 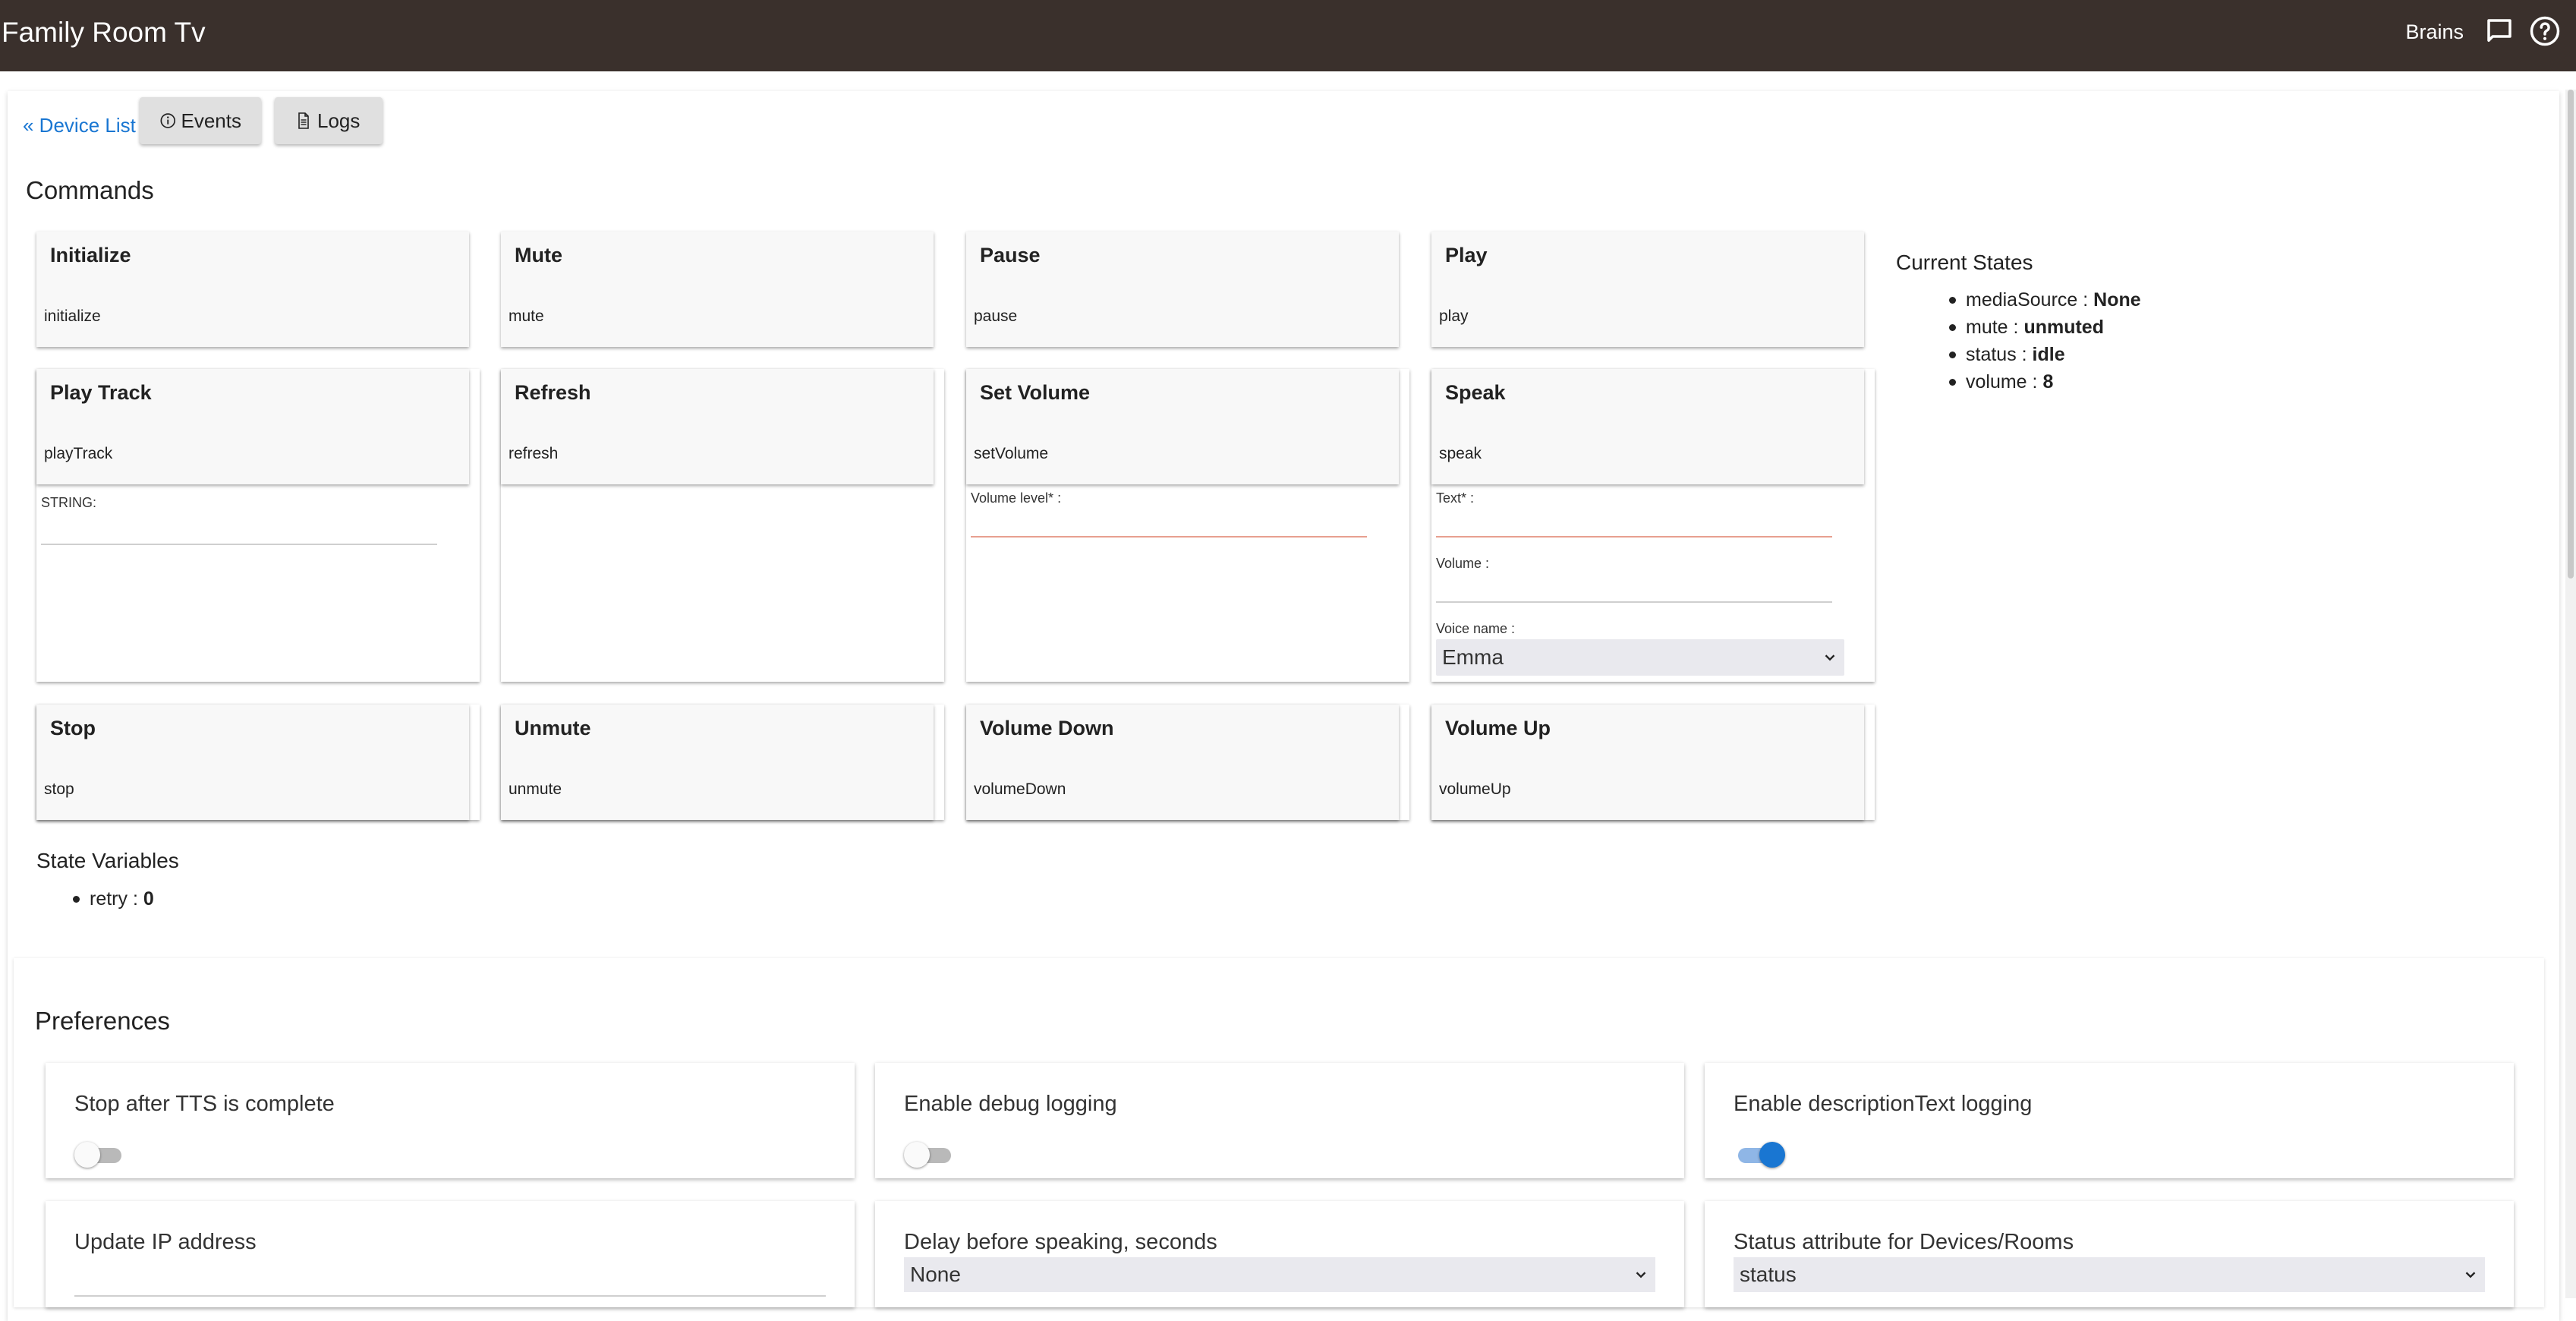 What do you see at coordinates (1020, 789) in the screenshot?
I see `command-method: volumeDown` at bounding box center [1020, 789].